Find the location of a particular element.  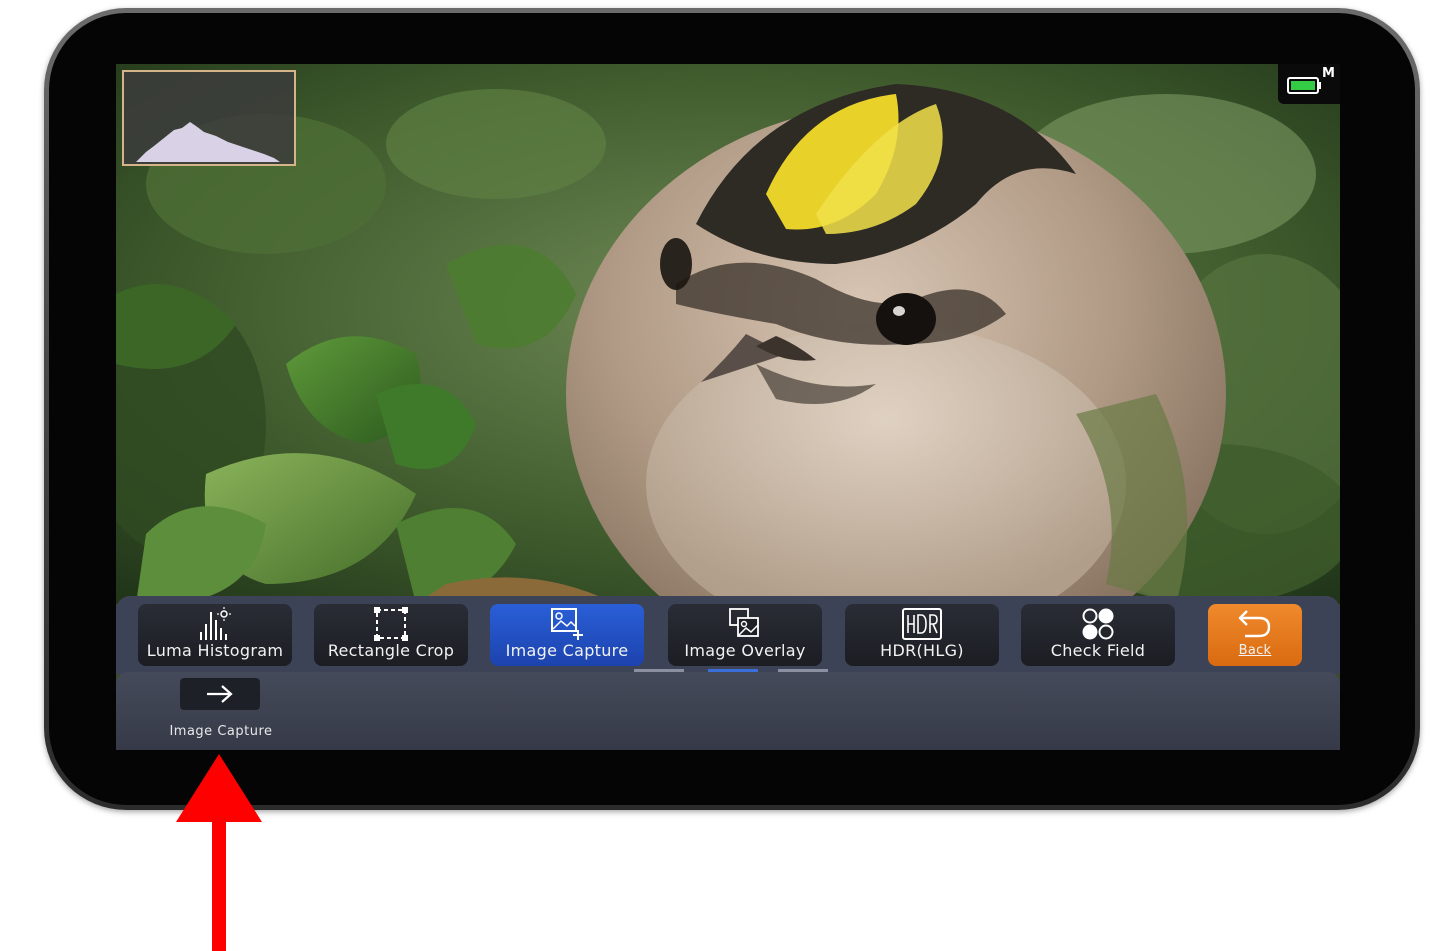

image-overlay-label: Image Overlay is located at coordinates (745, 650).